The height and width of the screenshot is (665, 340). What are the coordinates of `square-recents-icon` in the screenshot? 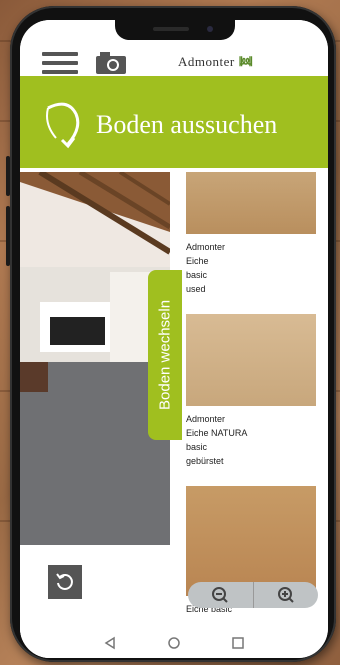 It's located at (238, 643).